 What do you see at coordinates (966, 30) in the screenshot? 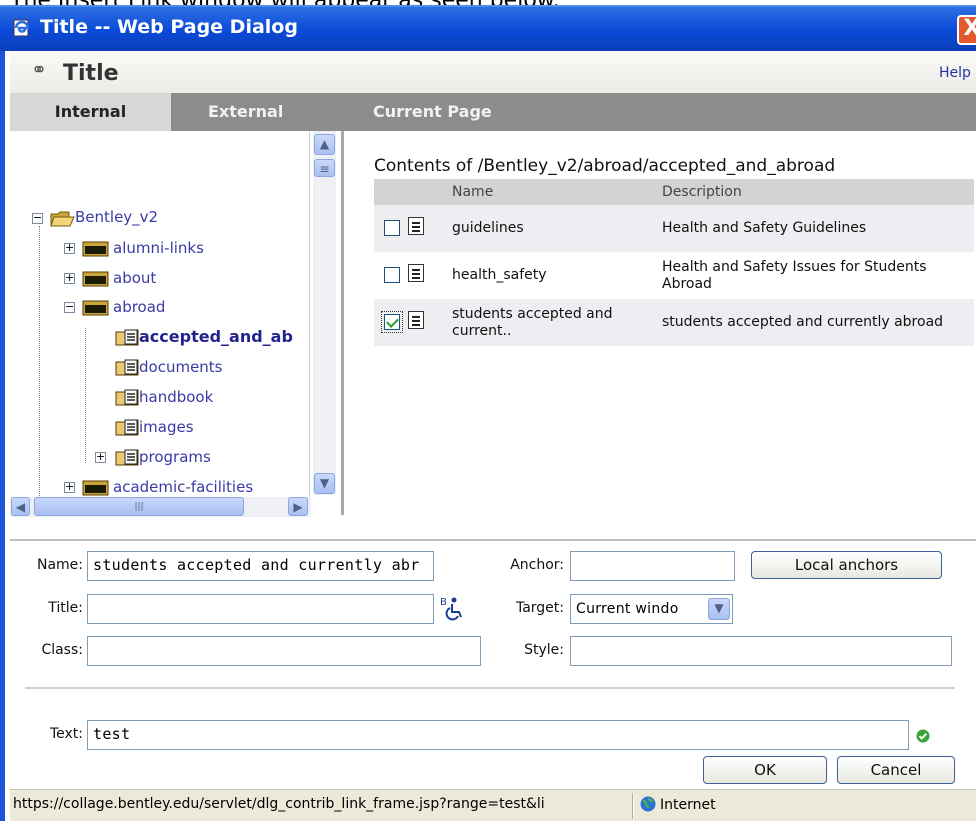
I see `close-button: X` at bounding box center [966, 30].